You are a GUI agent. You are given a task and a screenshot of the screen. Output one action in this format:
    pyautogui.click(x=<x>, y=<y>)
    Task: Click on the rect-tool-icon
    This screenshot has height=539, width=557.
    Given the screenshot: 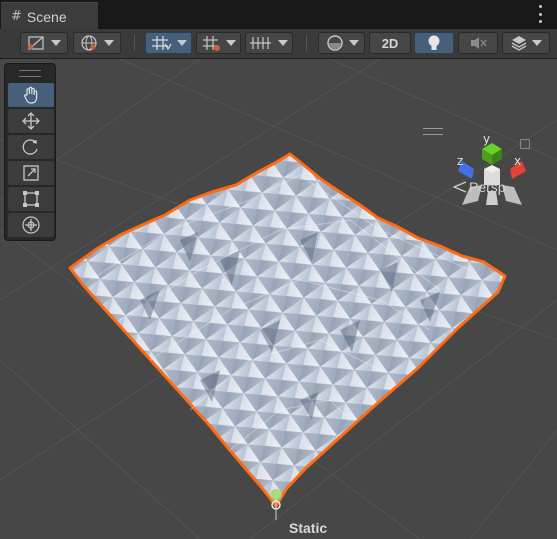 What is the action you would take?
    pyautogui.click(x=31, y=199)
    